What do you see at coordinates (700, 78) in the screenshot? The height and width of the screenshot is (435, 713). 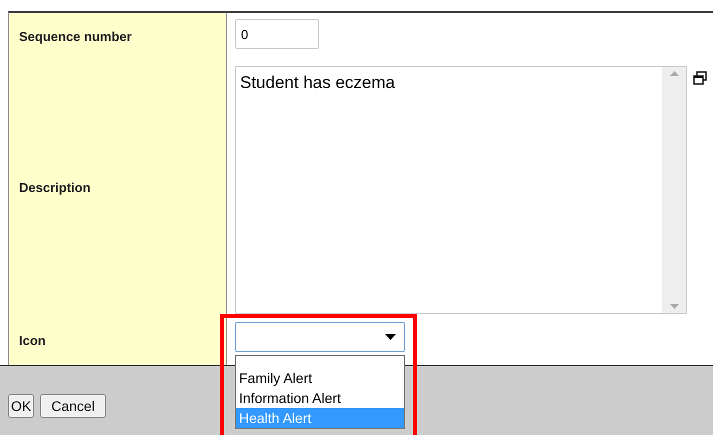 I see `expand-window-icon` at bounding box center [700, 78].